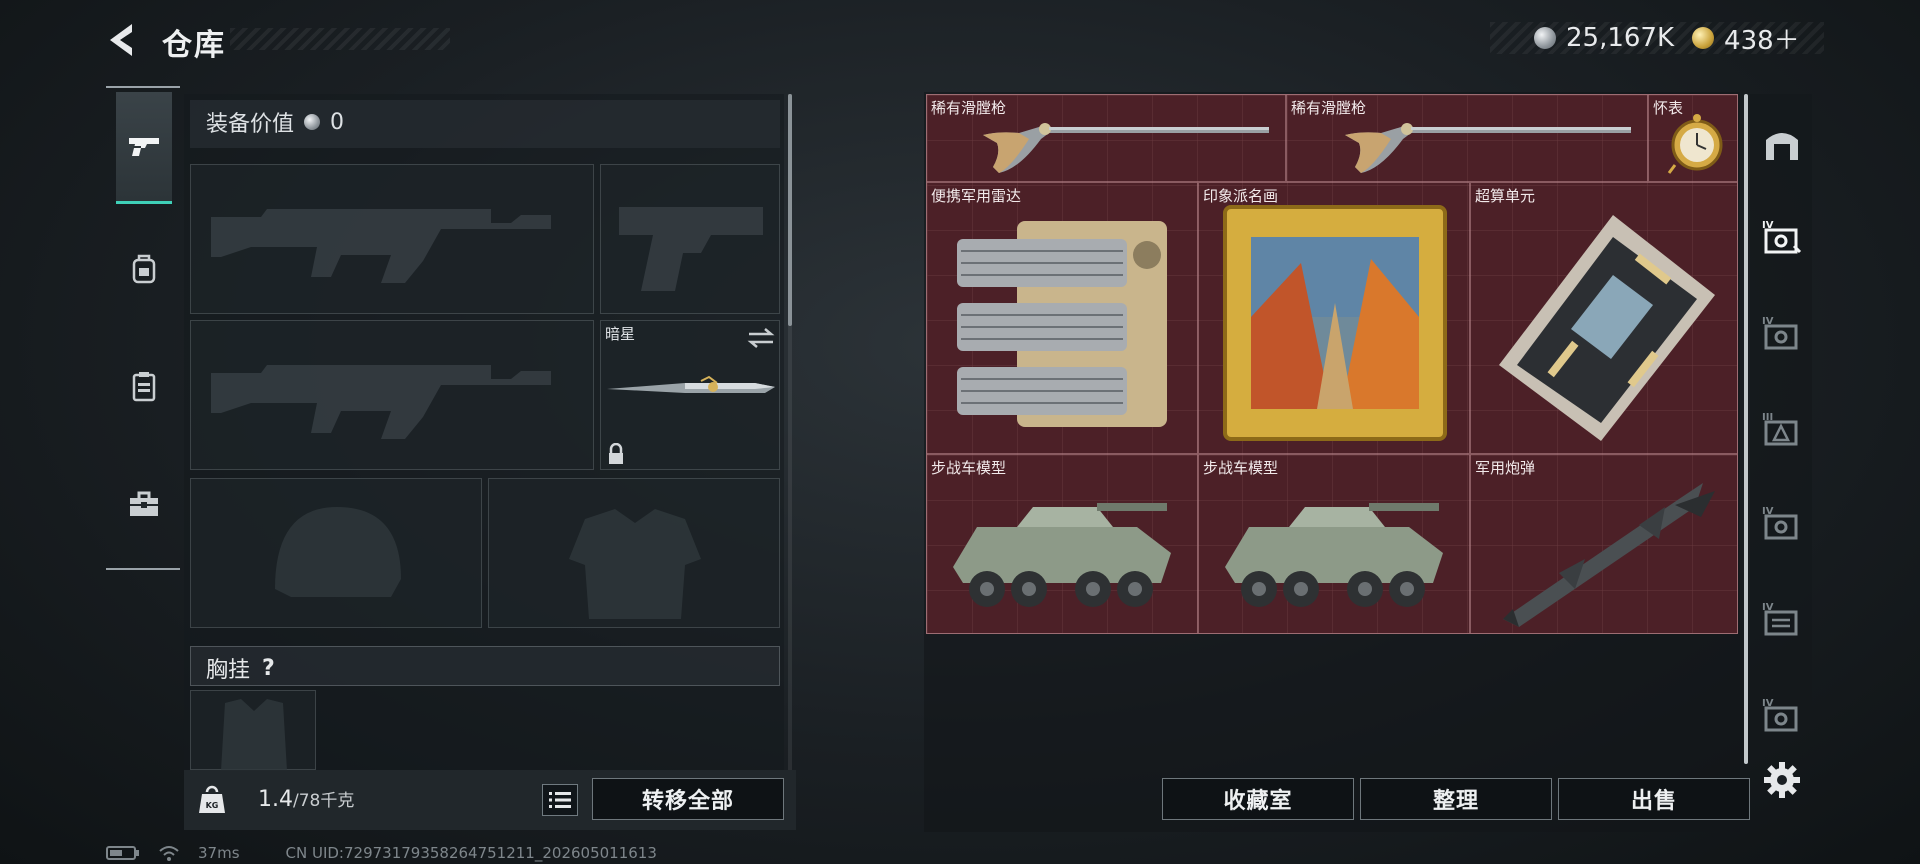  I want to click on armor-slot, so click(634, 553).